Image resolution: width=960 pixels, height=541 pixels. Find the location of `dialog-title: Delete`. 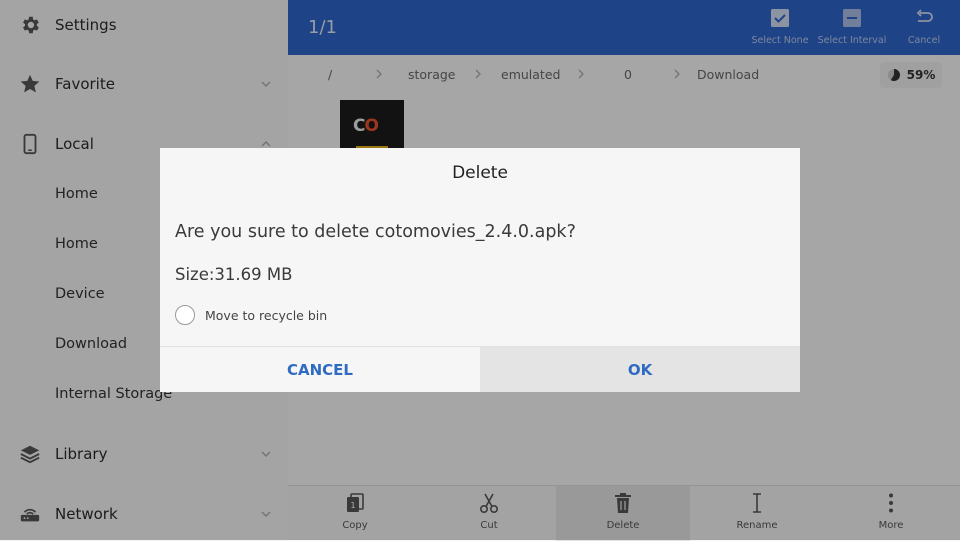

dialog-title: Delete is located at coordinates (480, 173).